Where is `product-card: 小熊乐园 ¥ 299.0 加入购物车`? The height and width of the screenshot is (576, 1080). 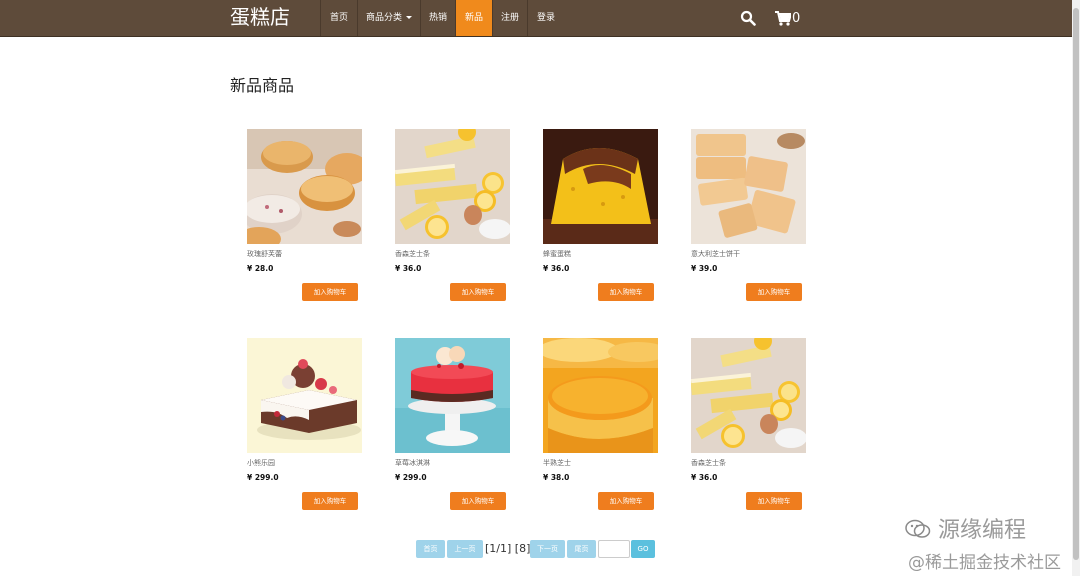
product-card: 小熊乐园 ¥ 299.0 加入购物车 is located at coordinates (304, 424).